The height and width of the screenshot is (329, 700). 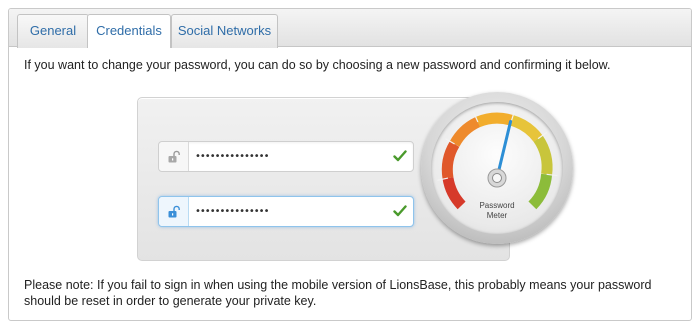 What do you see at coordinates (497, 205) in the screenshot?
I see `meter-label-line1: Password` at bounding box center [497, 205].